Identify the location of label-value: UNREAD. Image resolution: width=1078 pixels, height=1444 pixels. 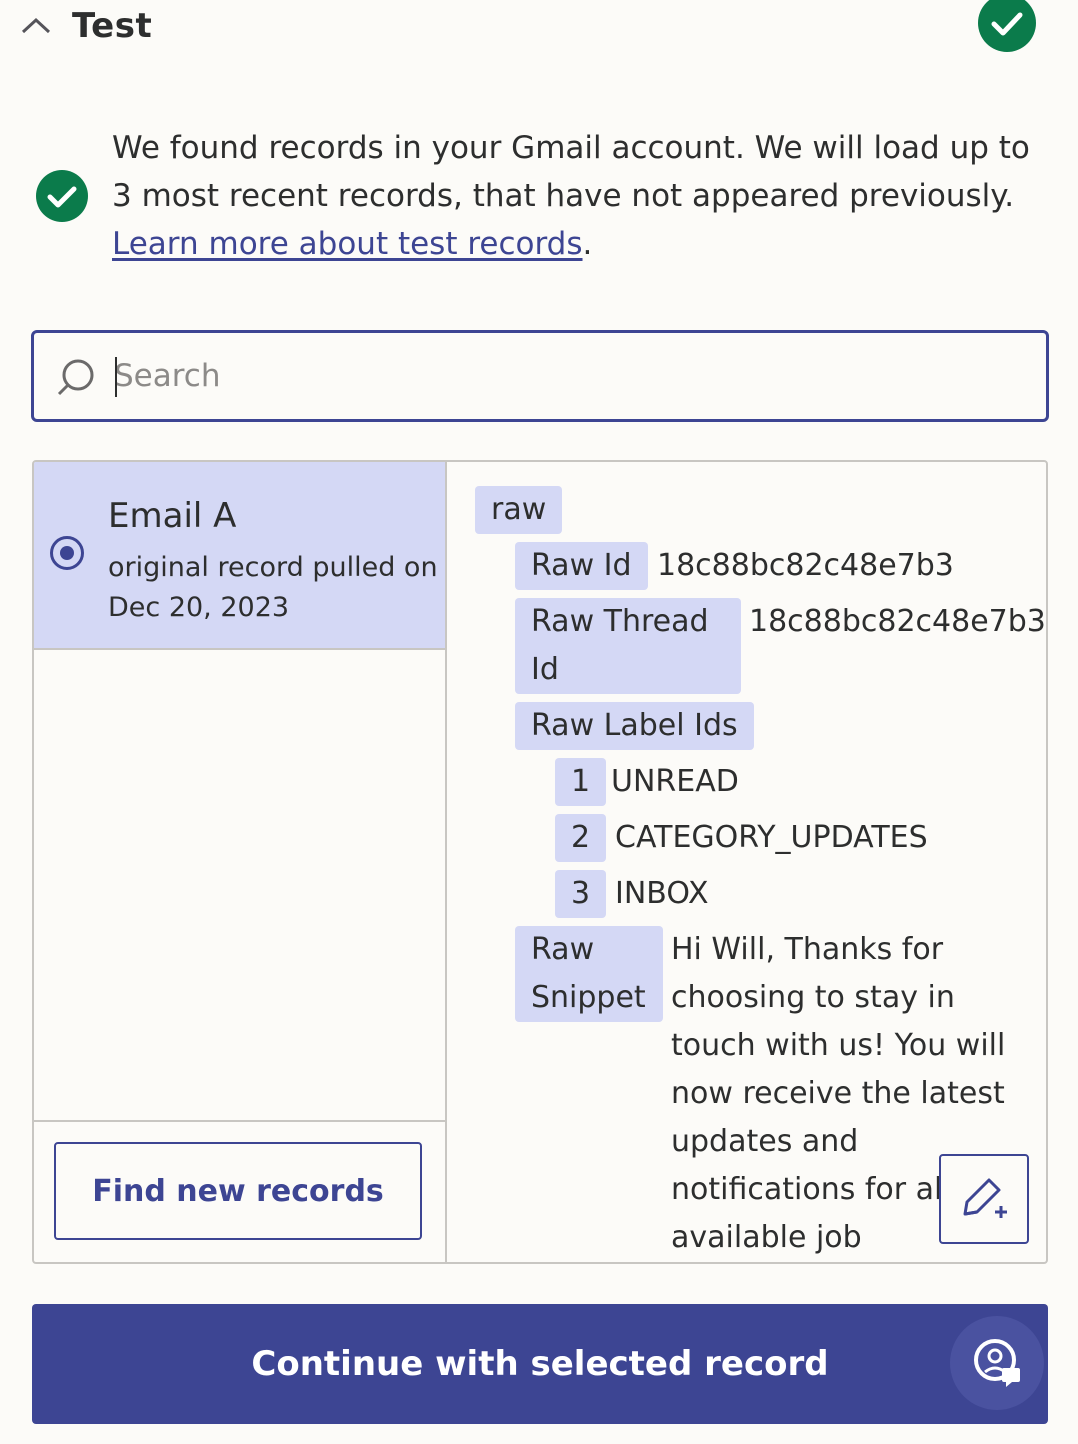
(675, 781).